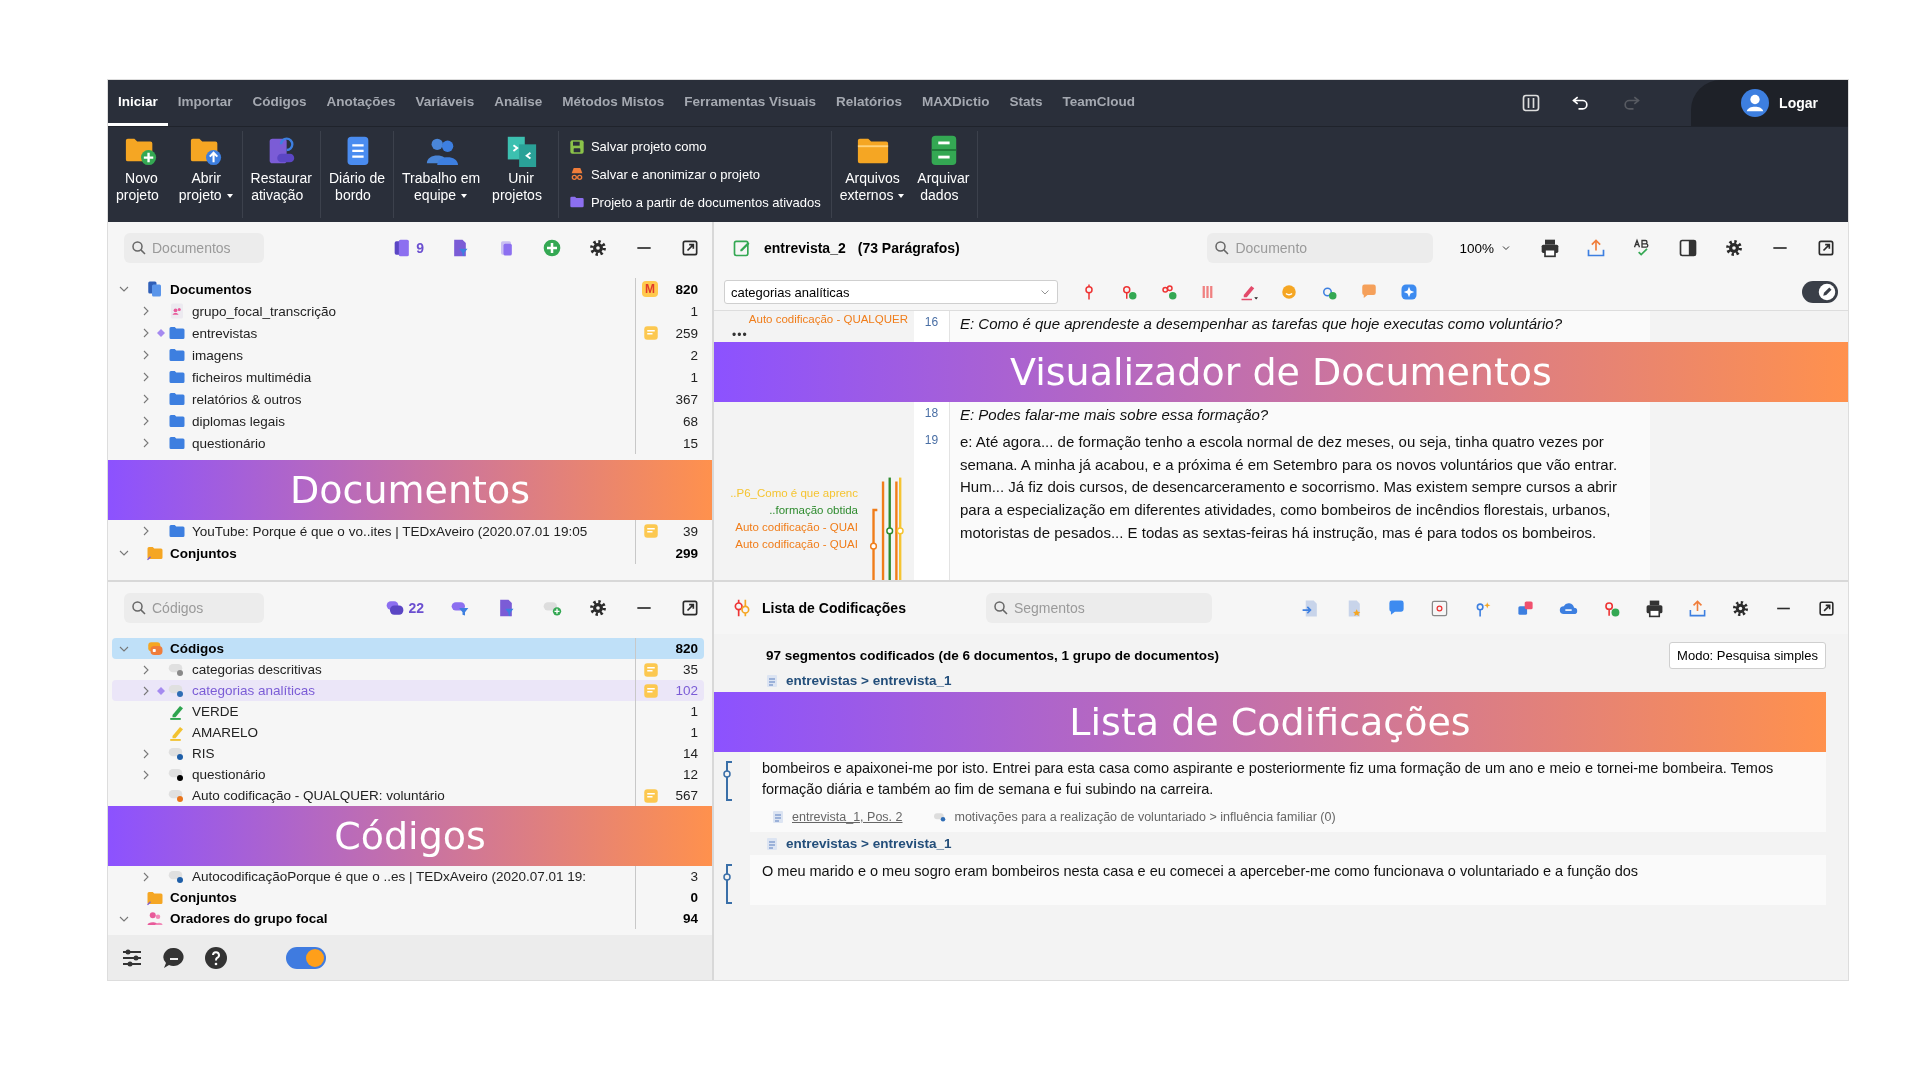 The height and width of the screenshot is (1080, 1920). Describe the element at coordinates (1099, 103) in the screenshot. I see `menu-tab: TeamCloud` at that location.